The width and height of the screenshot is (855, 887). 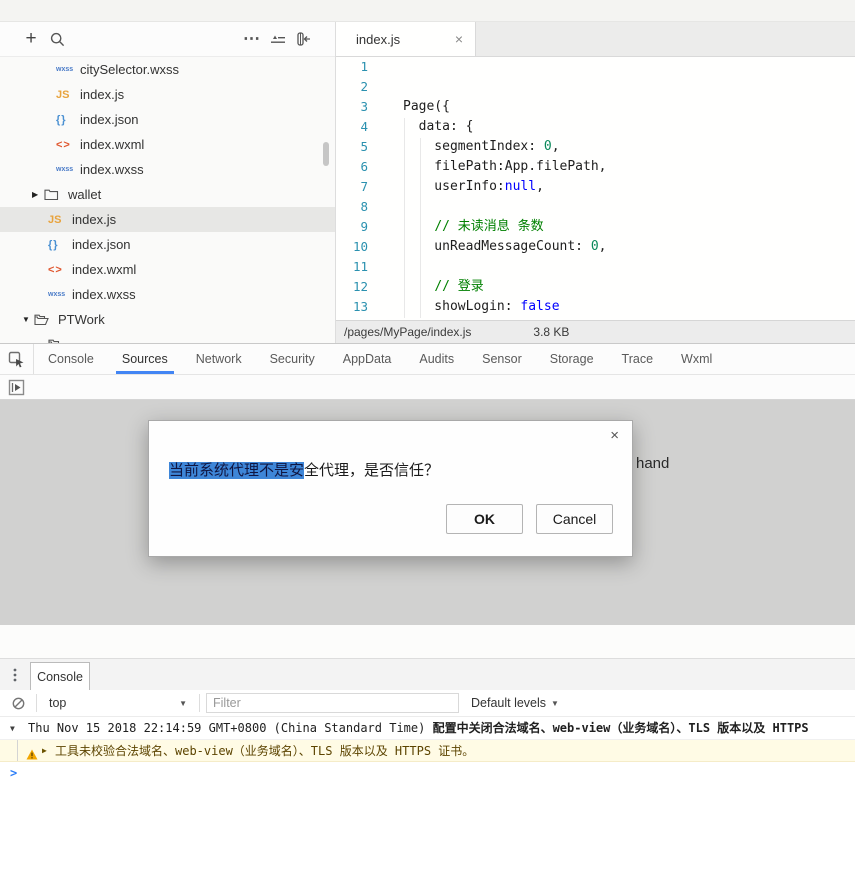 What do you see at coordinates (595, 331) in the screenshot?
I see `editor-status-bar: /pages/MyPage/index.js 3.8 KB` at bounding box center [595, 331].